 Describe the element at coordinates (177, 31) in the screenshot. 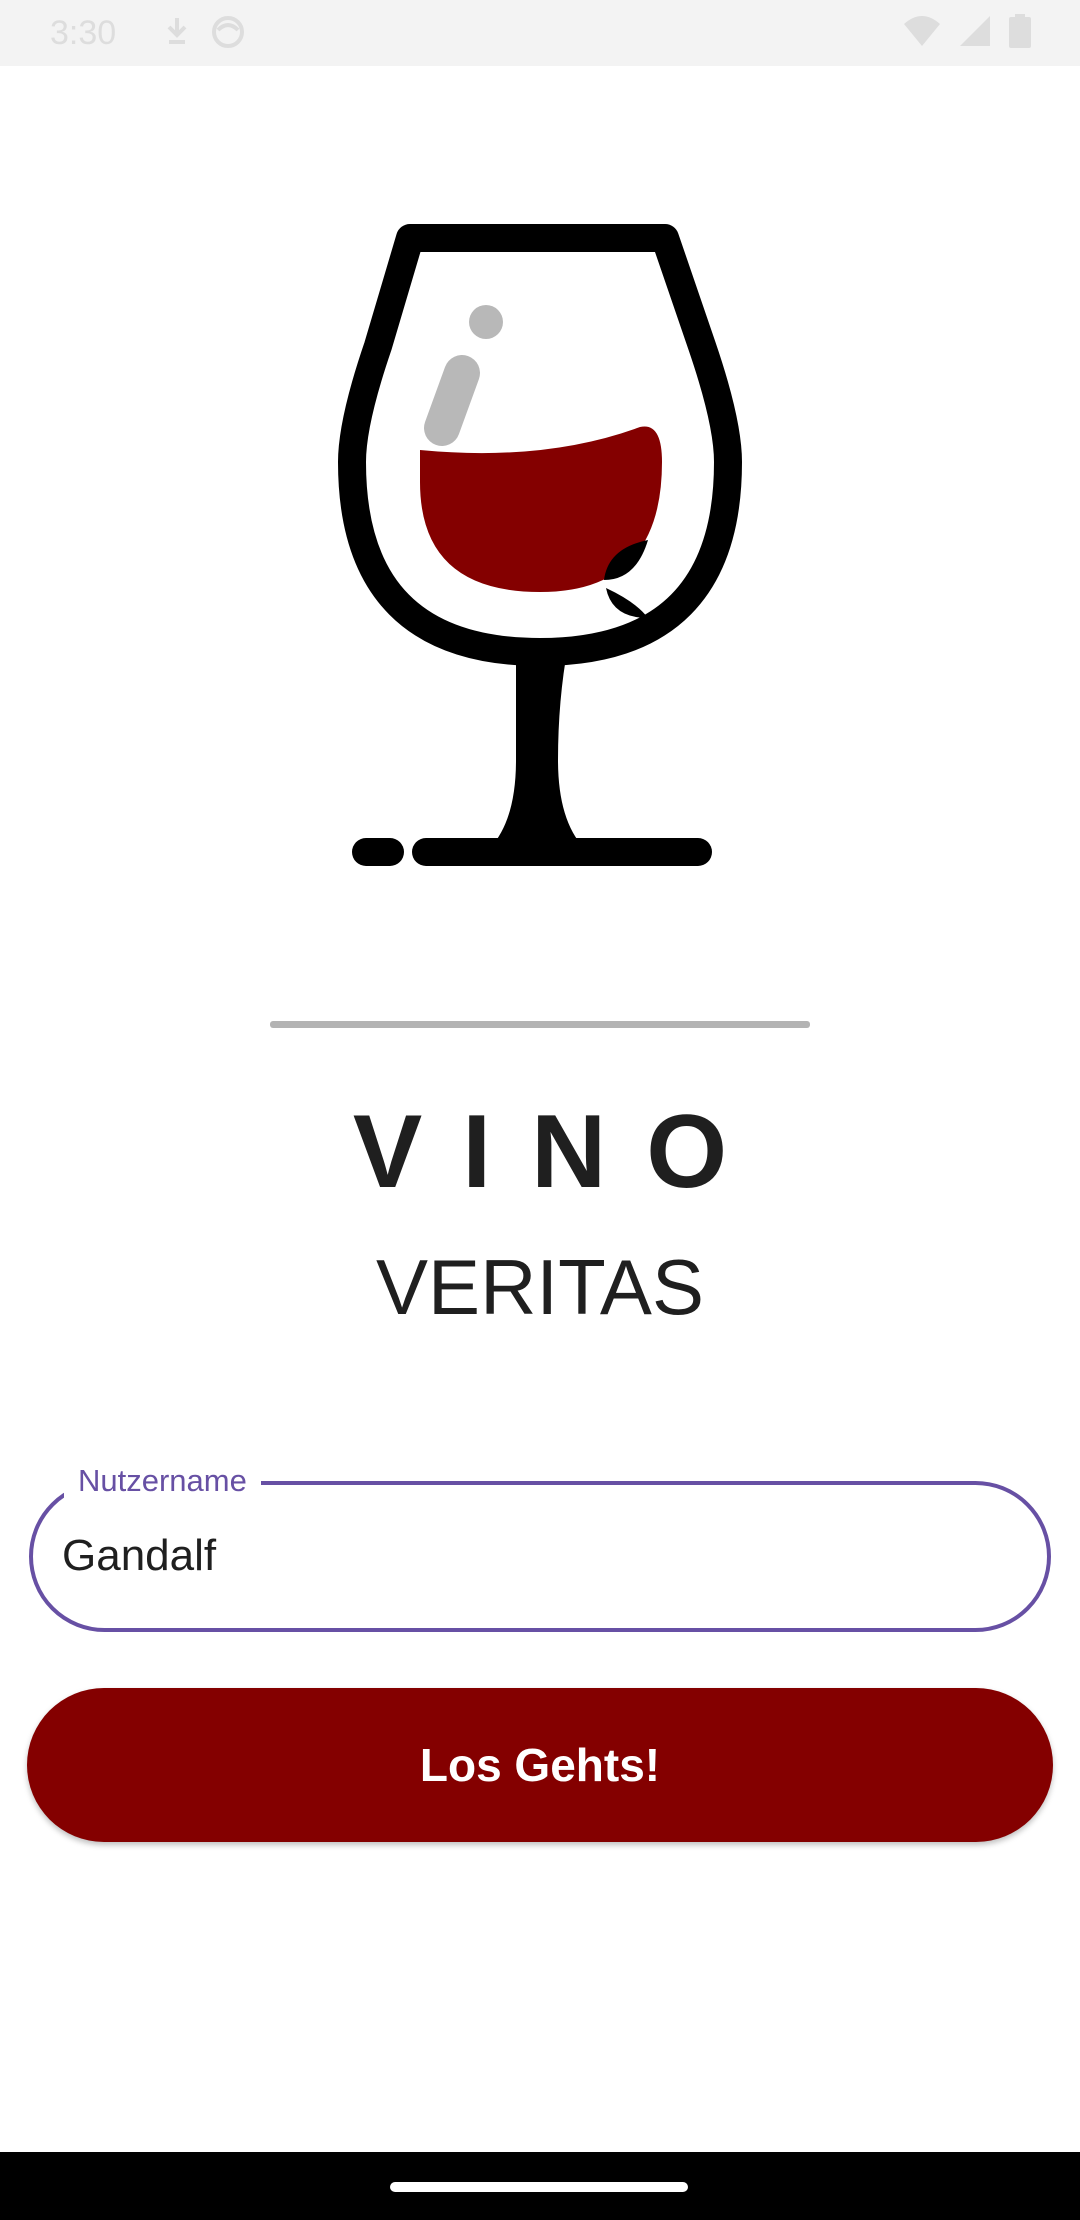

I see `download-icon` at that location.